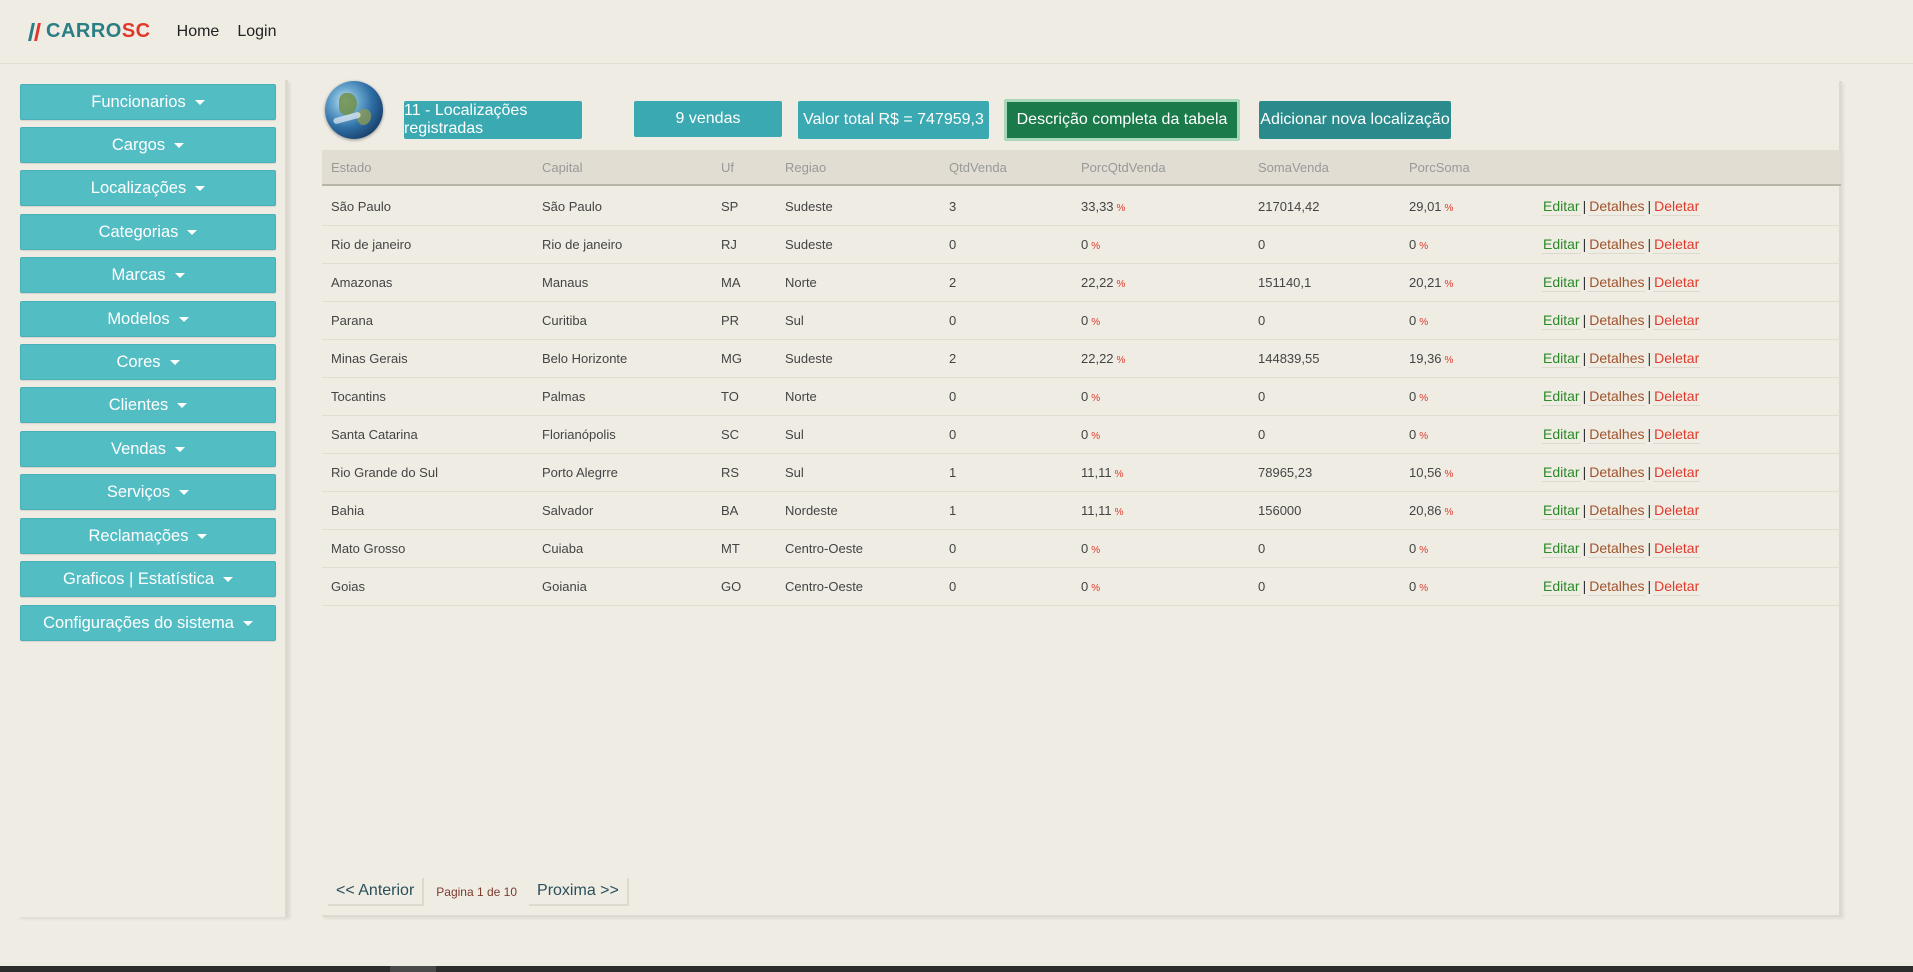 This screenshot has width=1913, height=972. Describe the element at coordinates (579, 434) in the screenshot. I see `table-cell: Florianópolis` at that location.